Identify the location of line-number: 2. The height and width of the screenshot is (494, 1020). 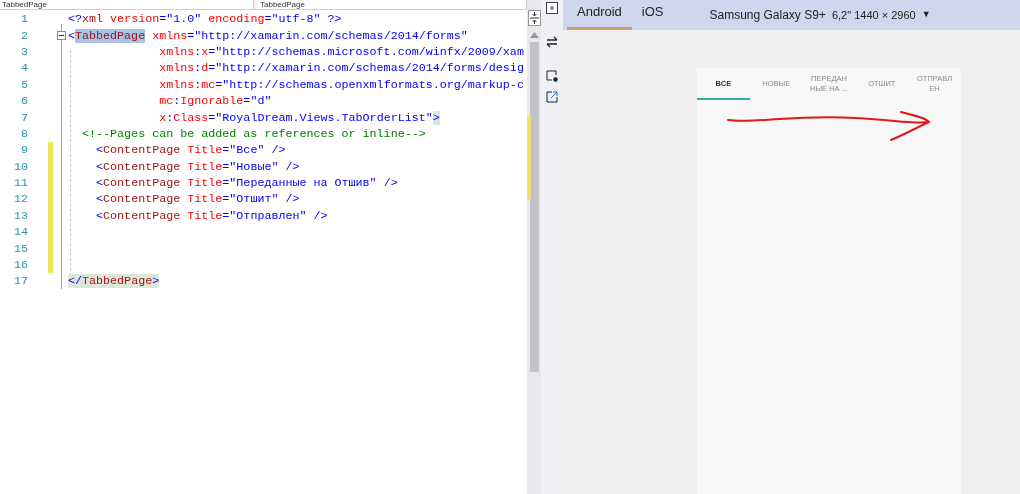
(24, 35).